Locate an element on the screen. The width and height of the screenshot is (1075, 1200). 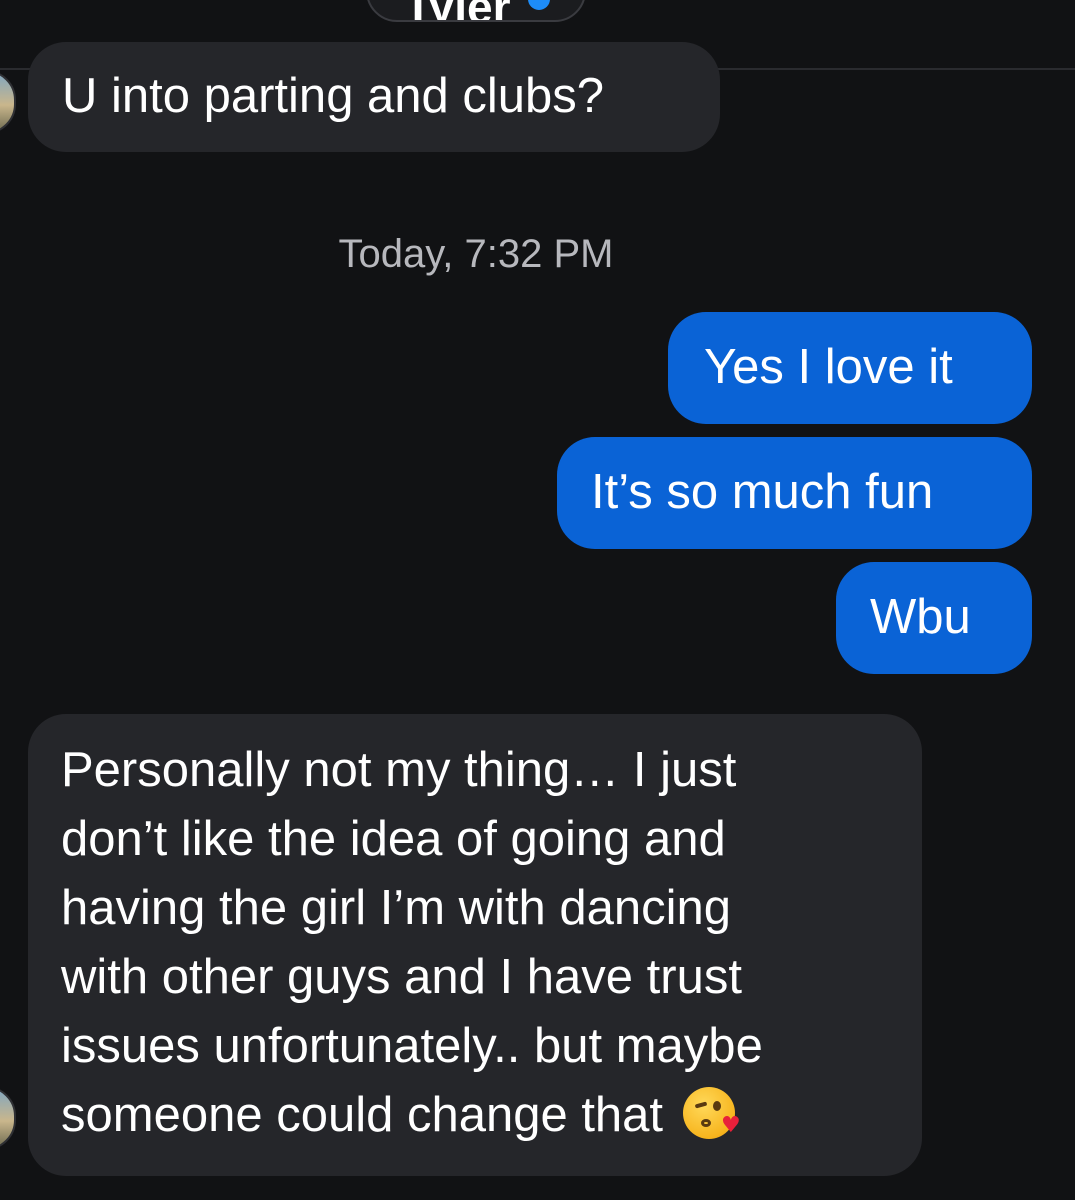
outgoing-message-bubble: It’s so much fun is located at coordinates (794, 493).